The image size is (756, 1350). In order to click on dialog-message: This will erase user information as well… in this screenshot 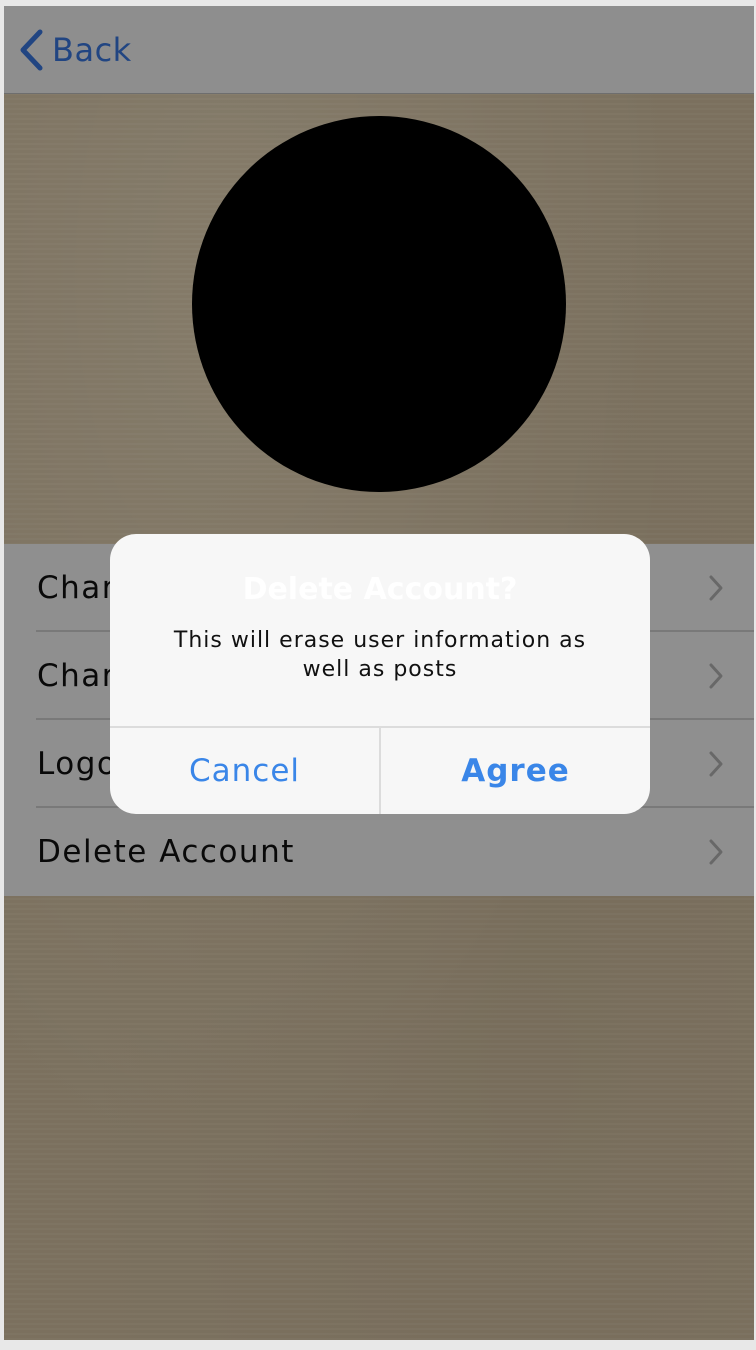, I will do `click(380, 655)`.